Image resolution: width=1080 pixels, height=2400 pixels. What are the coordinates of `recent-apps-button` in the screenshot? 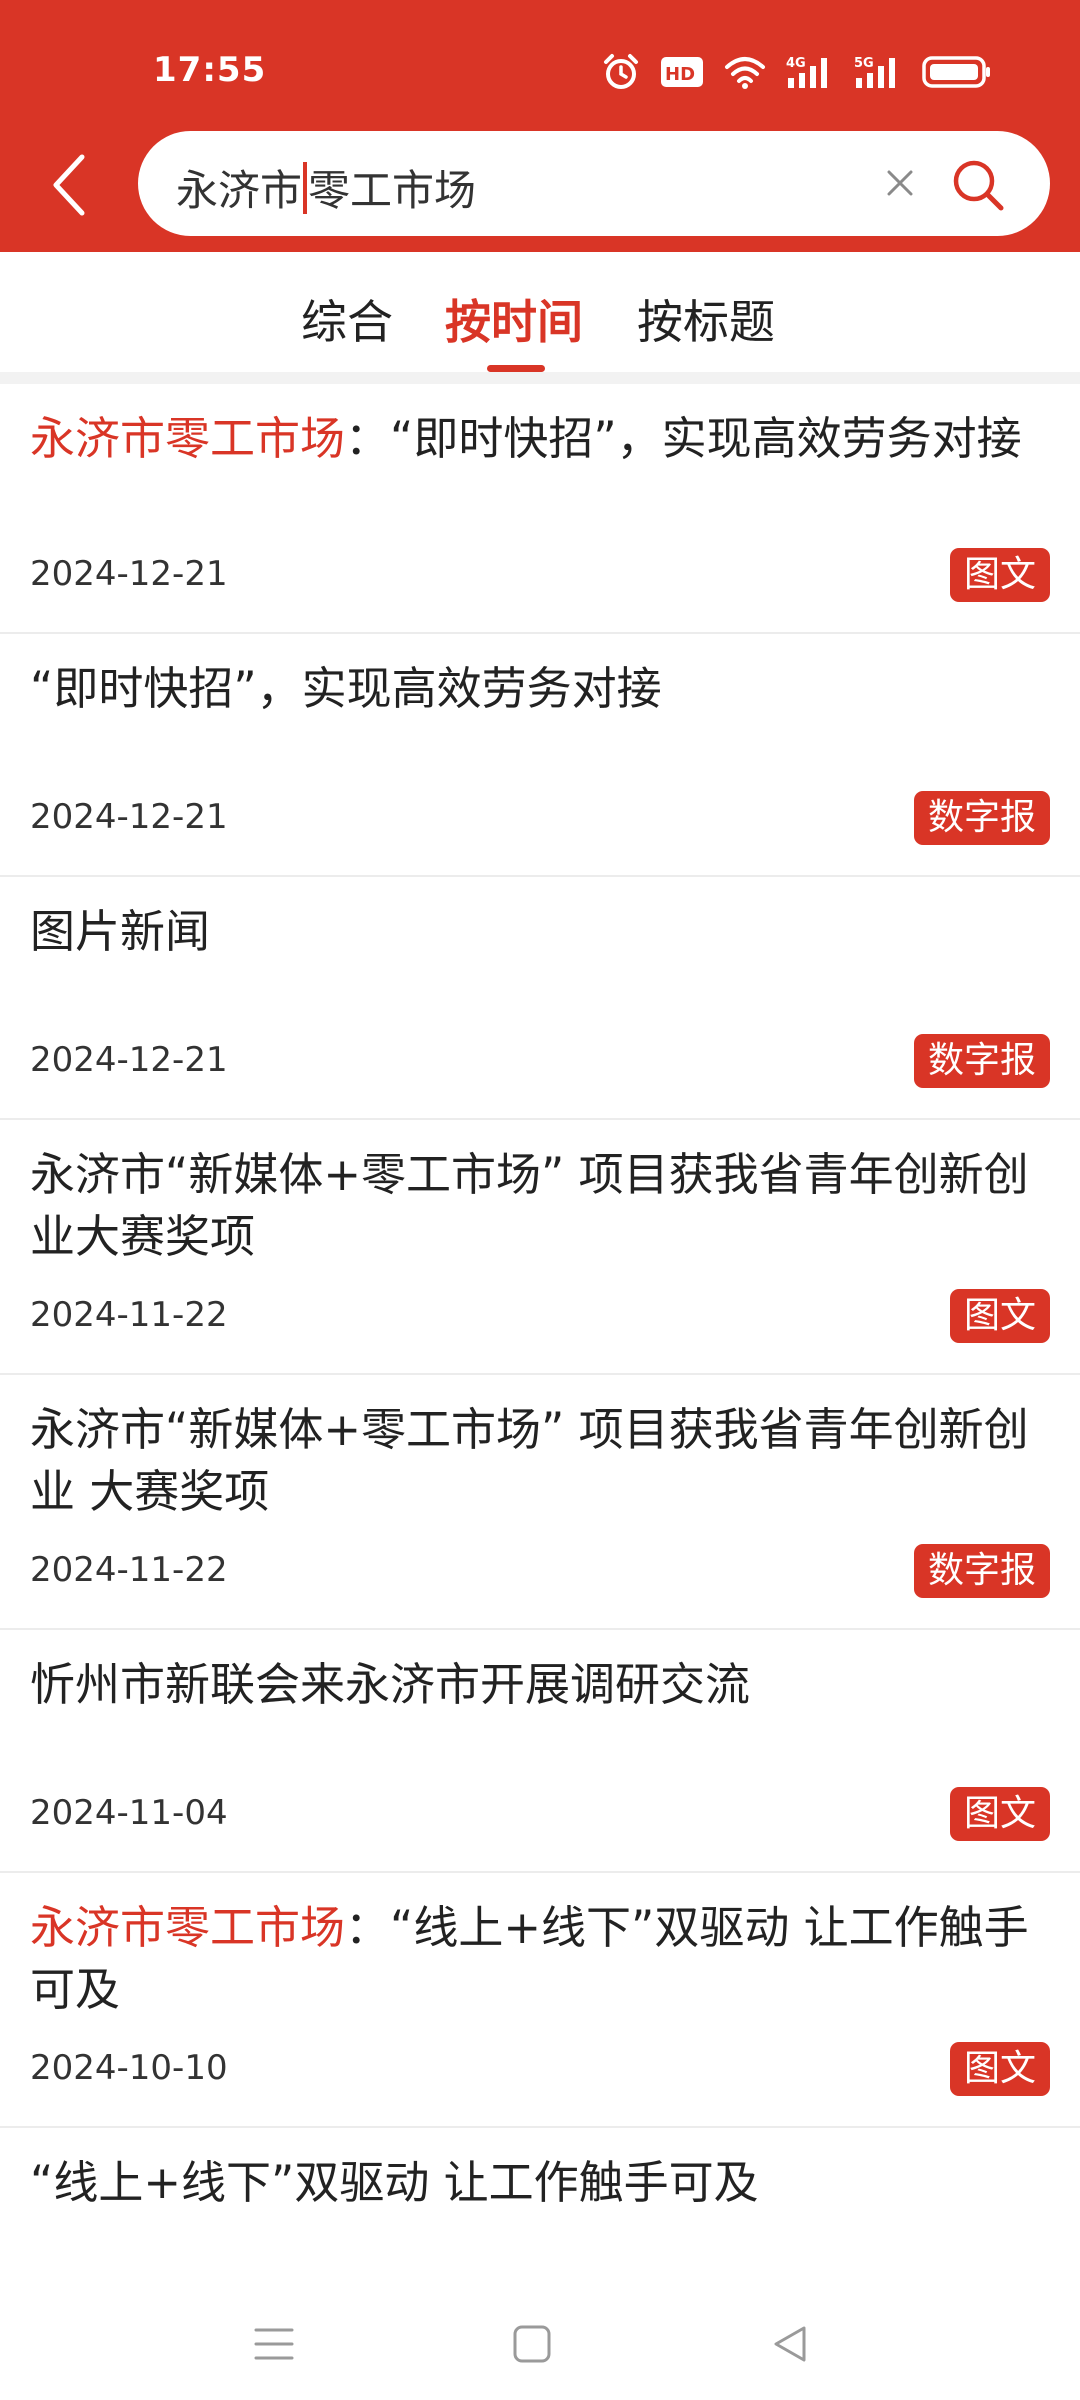 It's located at (274, 2344).